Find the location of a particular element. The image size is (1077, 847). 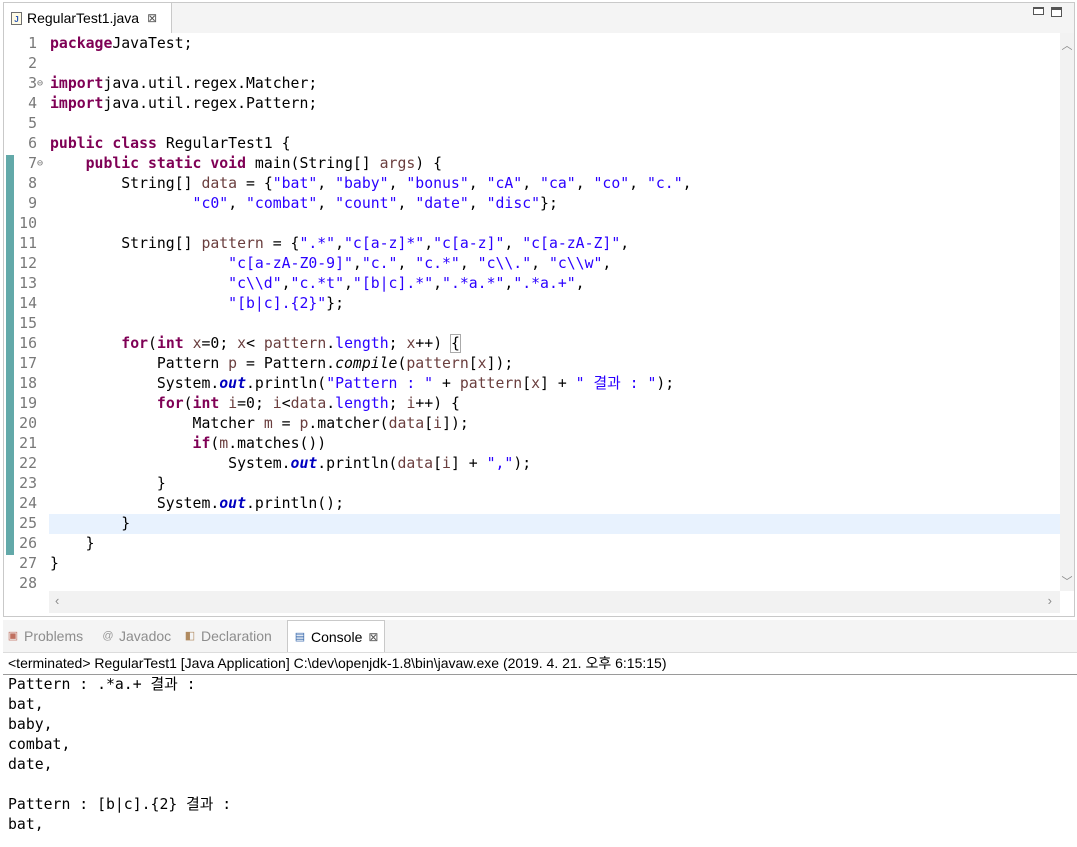

code-token: "count" is located at coordinates (366, 203).